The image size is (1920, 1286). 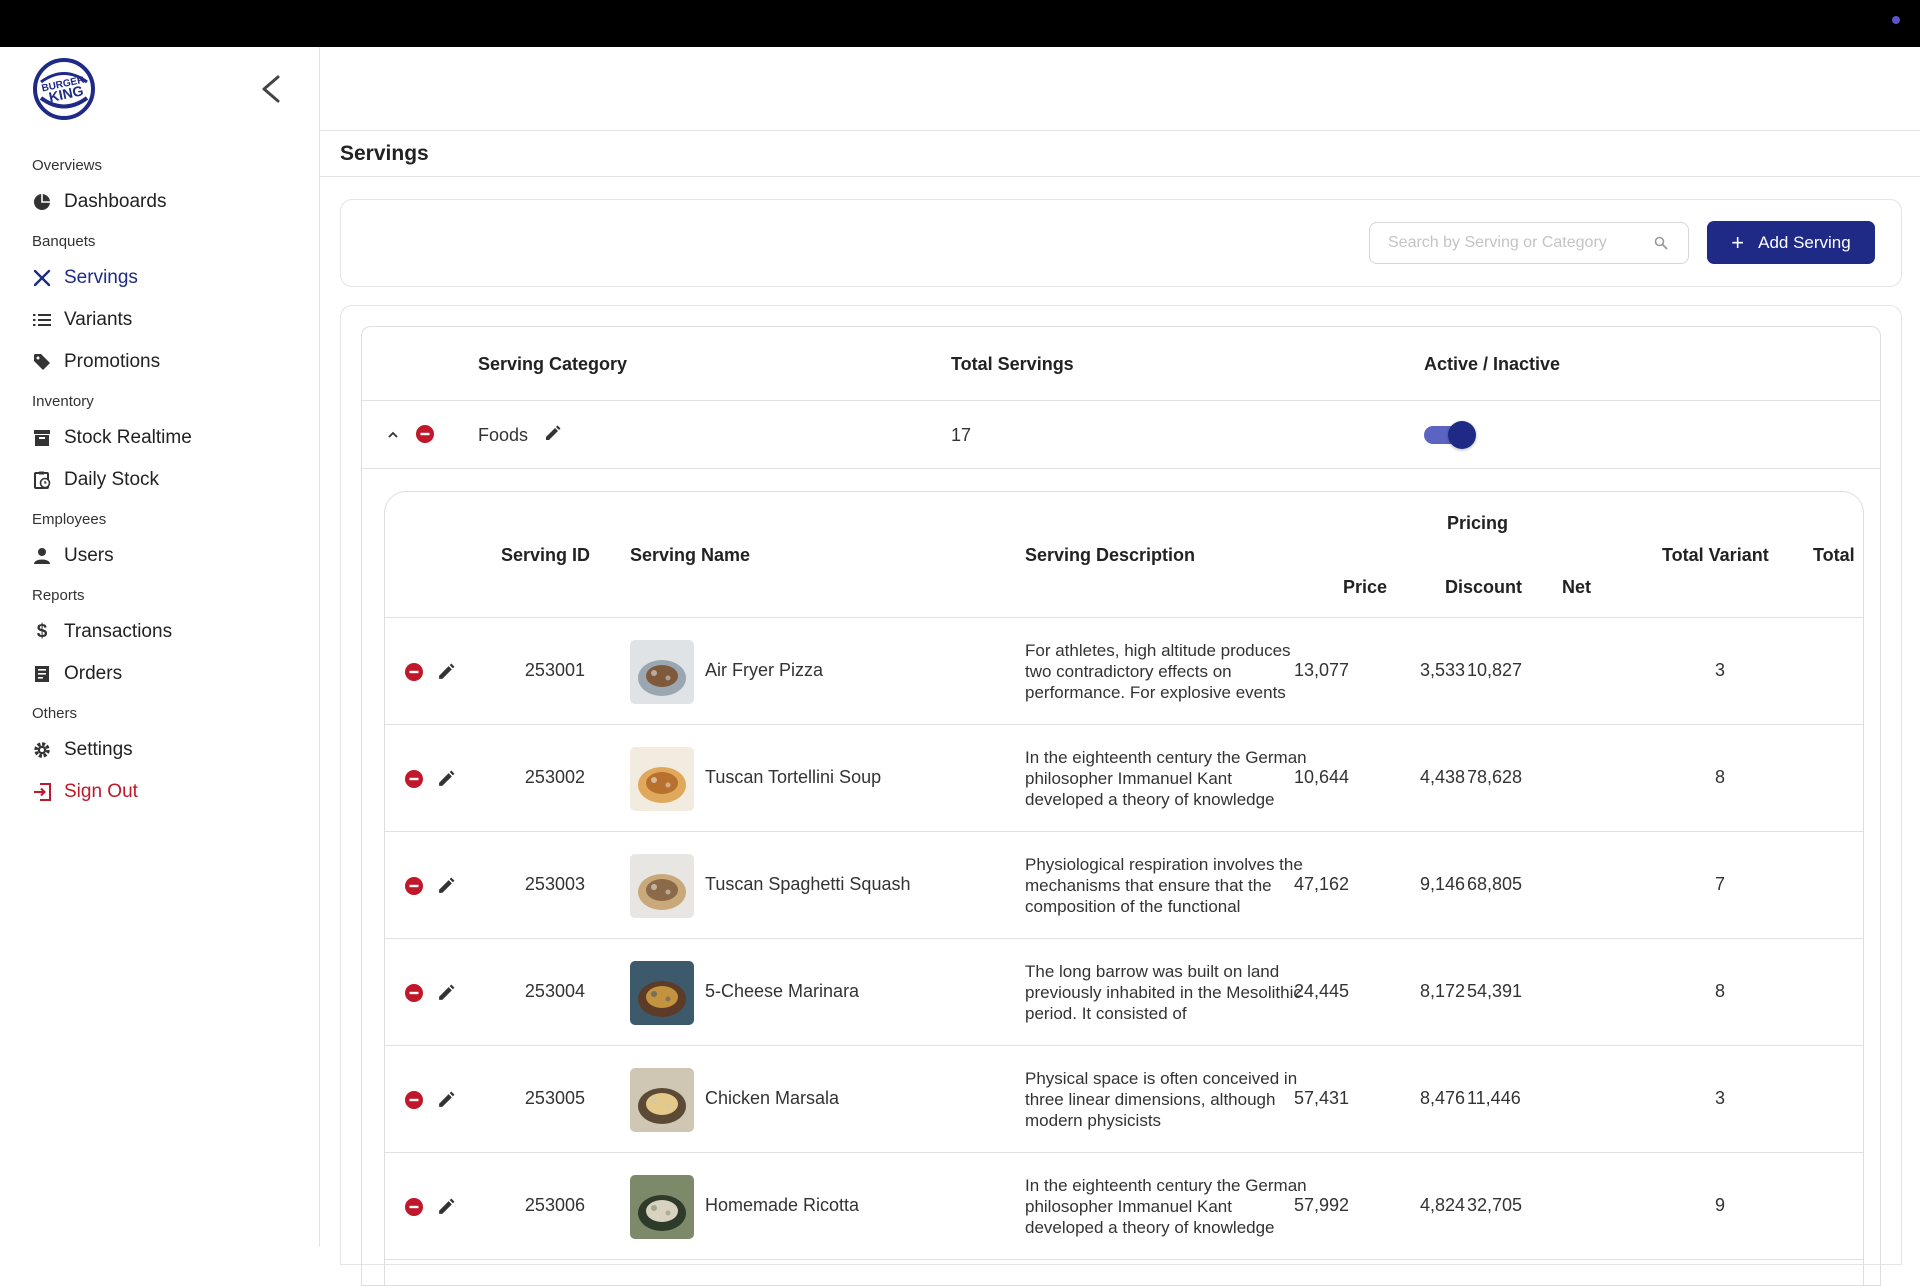 What do you see at coordinates (160, 792) in the screenshot?
I see `sidebar-item-sign-out: Sign Out` at bounding box center [160, 792].